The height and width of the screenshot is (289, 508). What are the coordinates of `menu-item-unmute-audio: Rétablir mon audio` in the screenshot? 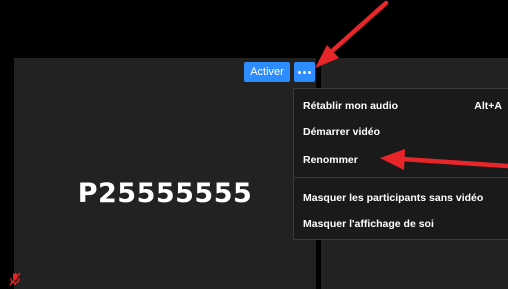 It's located at (350, 106).